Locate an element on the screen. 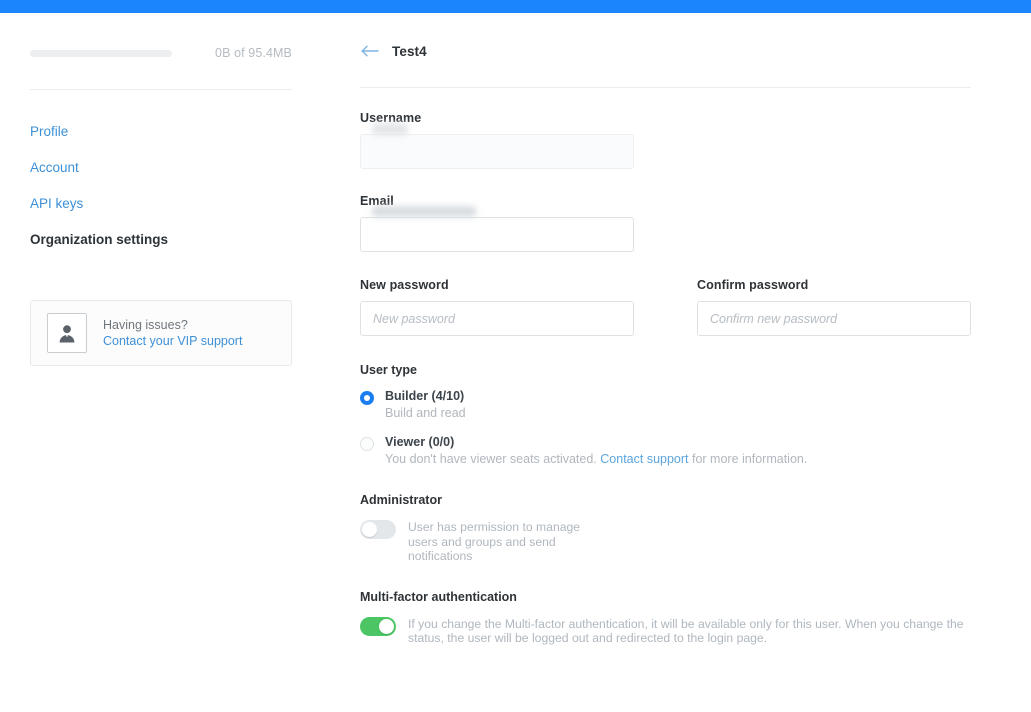 The width and height of the screenshot is (1031, 712). contact-support-link: Contact support is located at coordinates (644, 459).